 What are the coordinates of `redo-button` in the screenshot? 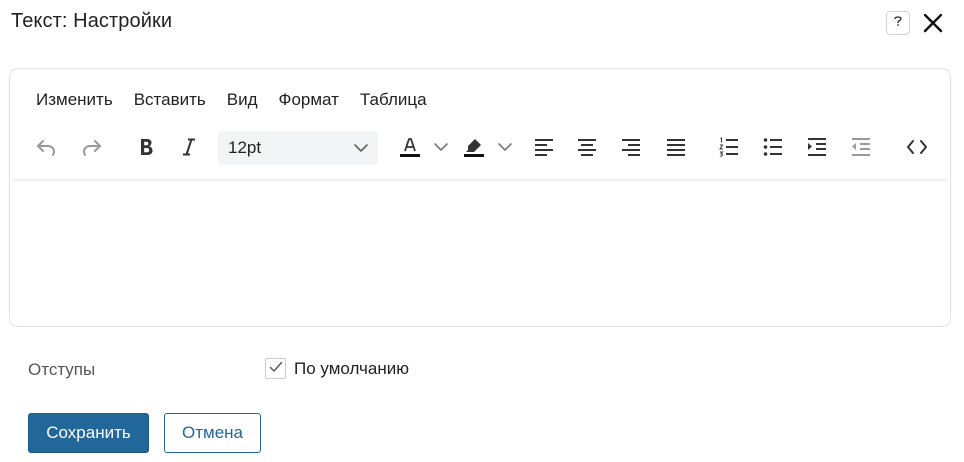 It's located at (92, 149).